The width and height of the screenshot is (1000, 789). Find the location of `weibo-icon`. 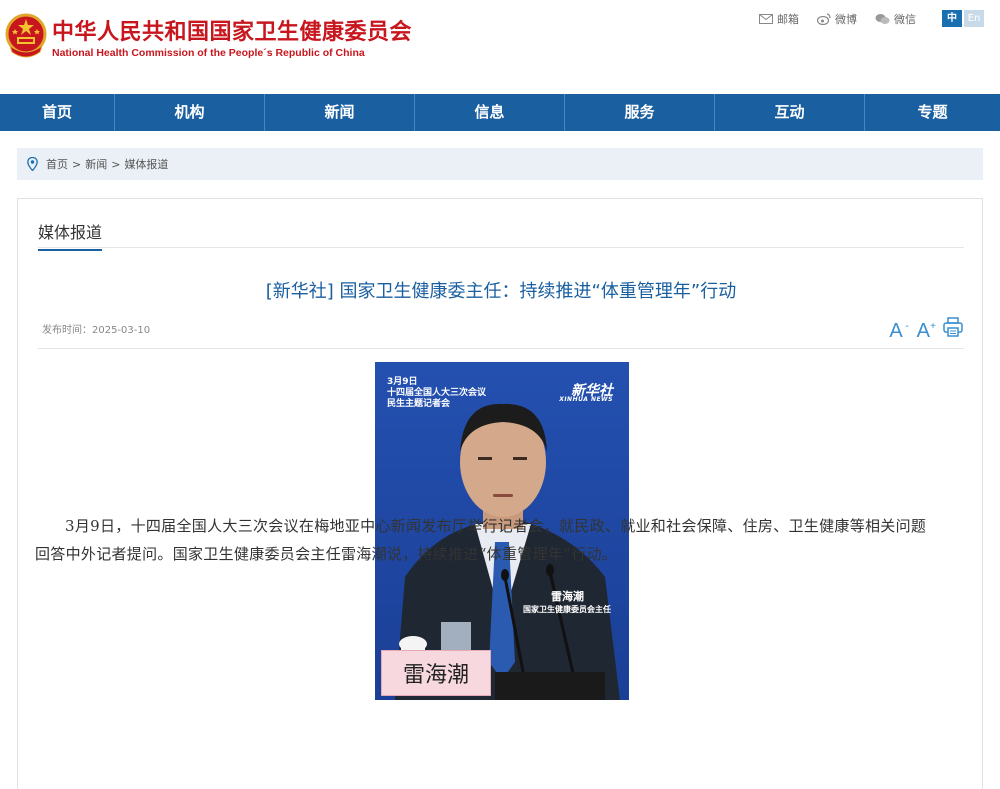

weibo-icon is located at coordinates (824, 18).